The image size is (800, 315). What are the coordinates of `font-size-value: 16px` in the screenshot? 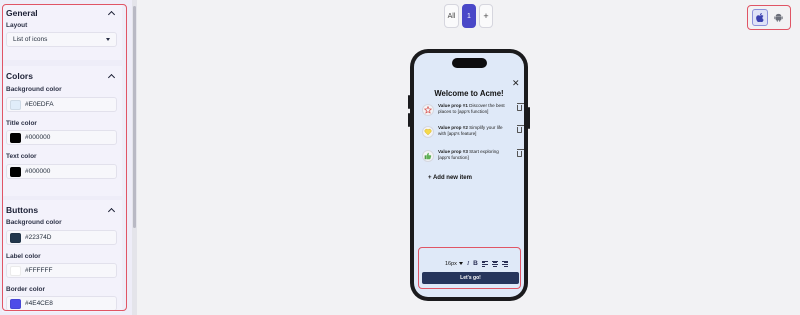 It's located at (451, 263).